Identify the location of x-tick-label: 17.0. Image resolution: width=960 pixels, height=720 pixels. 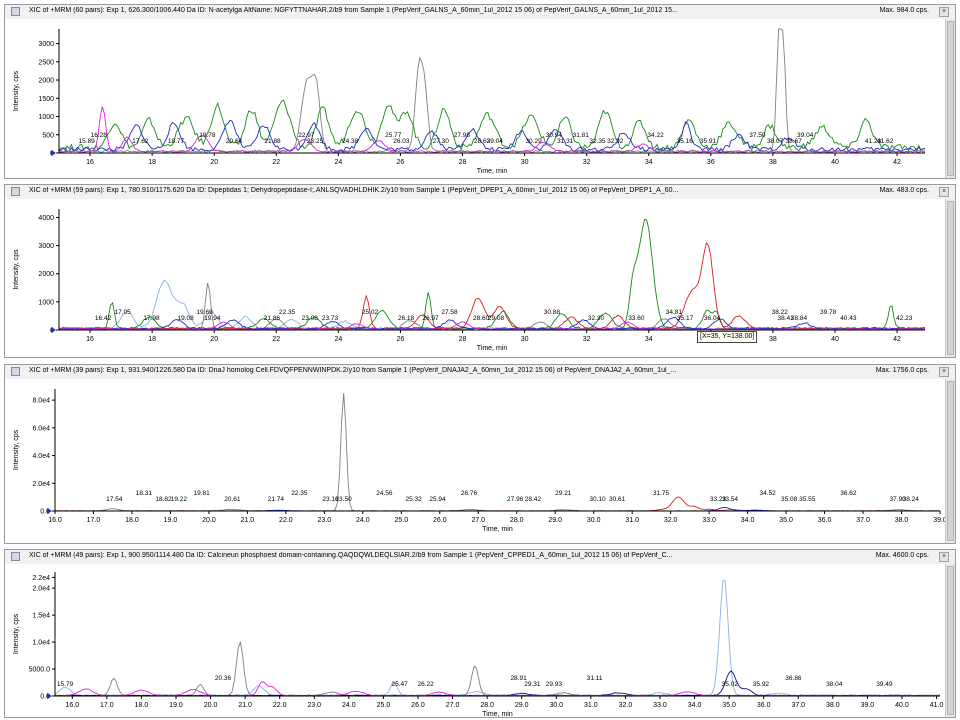
(94, 520).